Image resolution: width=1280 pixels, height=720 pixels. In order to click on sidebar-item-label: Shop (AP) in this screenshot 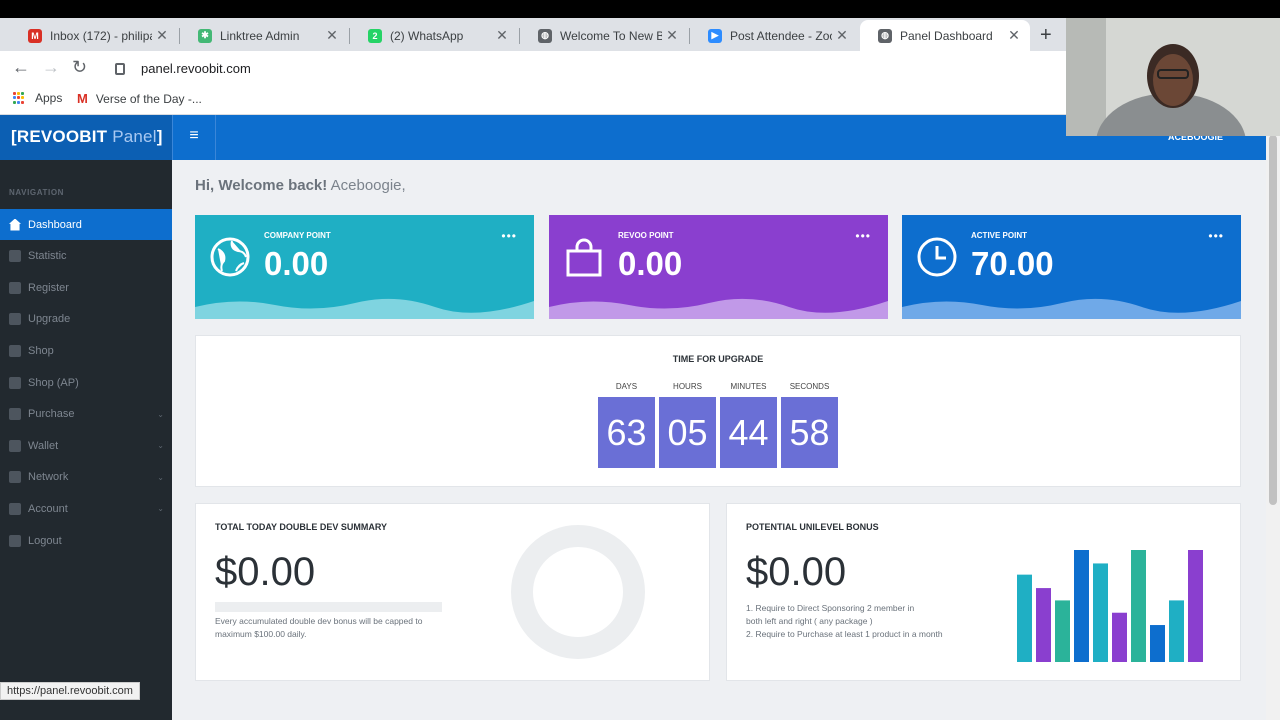, I will do `click(53, 382)`.